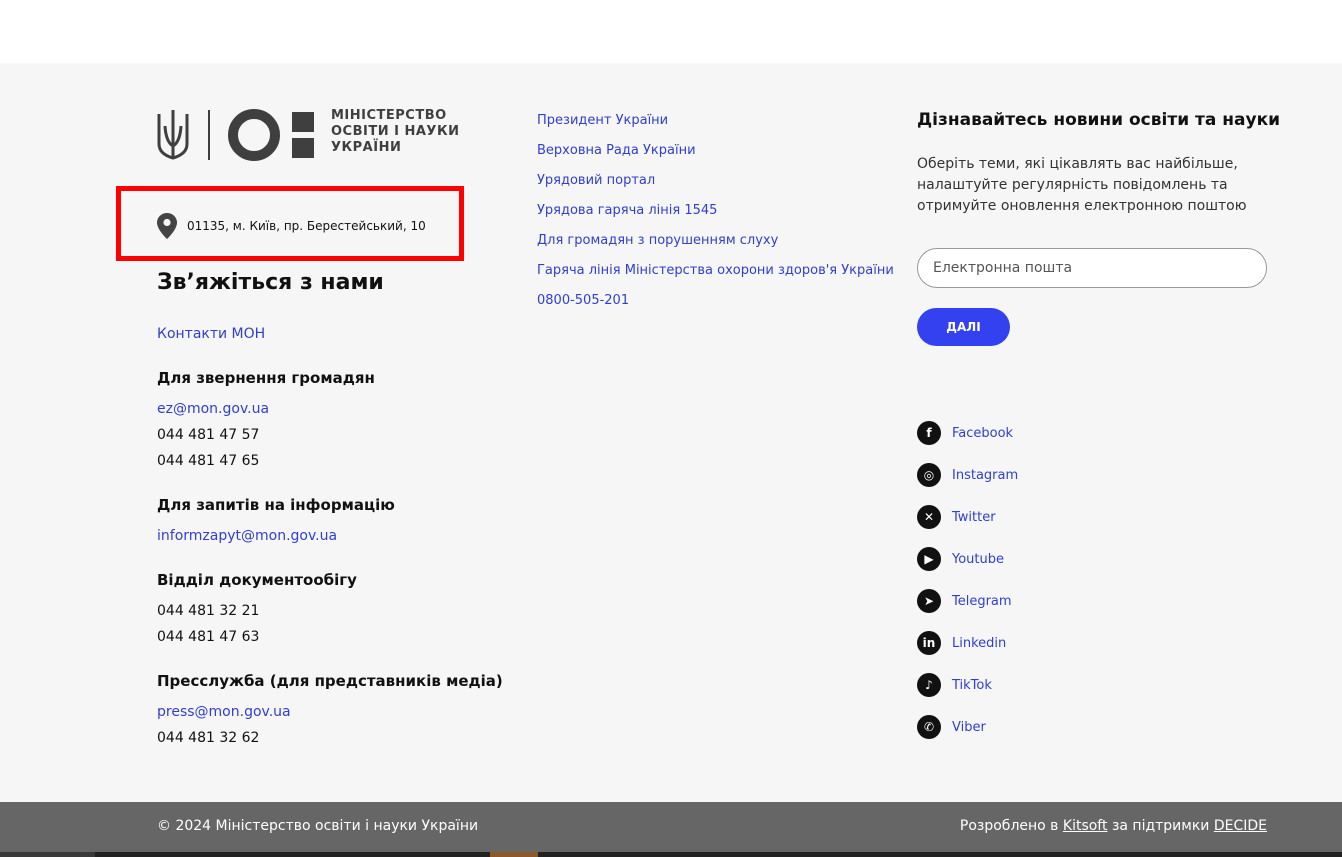 The height and width of the screenshot is (857, 1342). Describe the element at coordinates (213, 409) in the screenshot. I see `citizens-email-link: ez@mon.gov.ua` at that location.